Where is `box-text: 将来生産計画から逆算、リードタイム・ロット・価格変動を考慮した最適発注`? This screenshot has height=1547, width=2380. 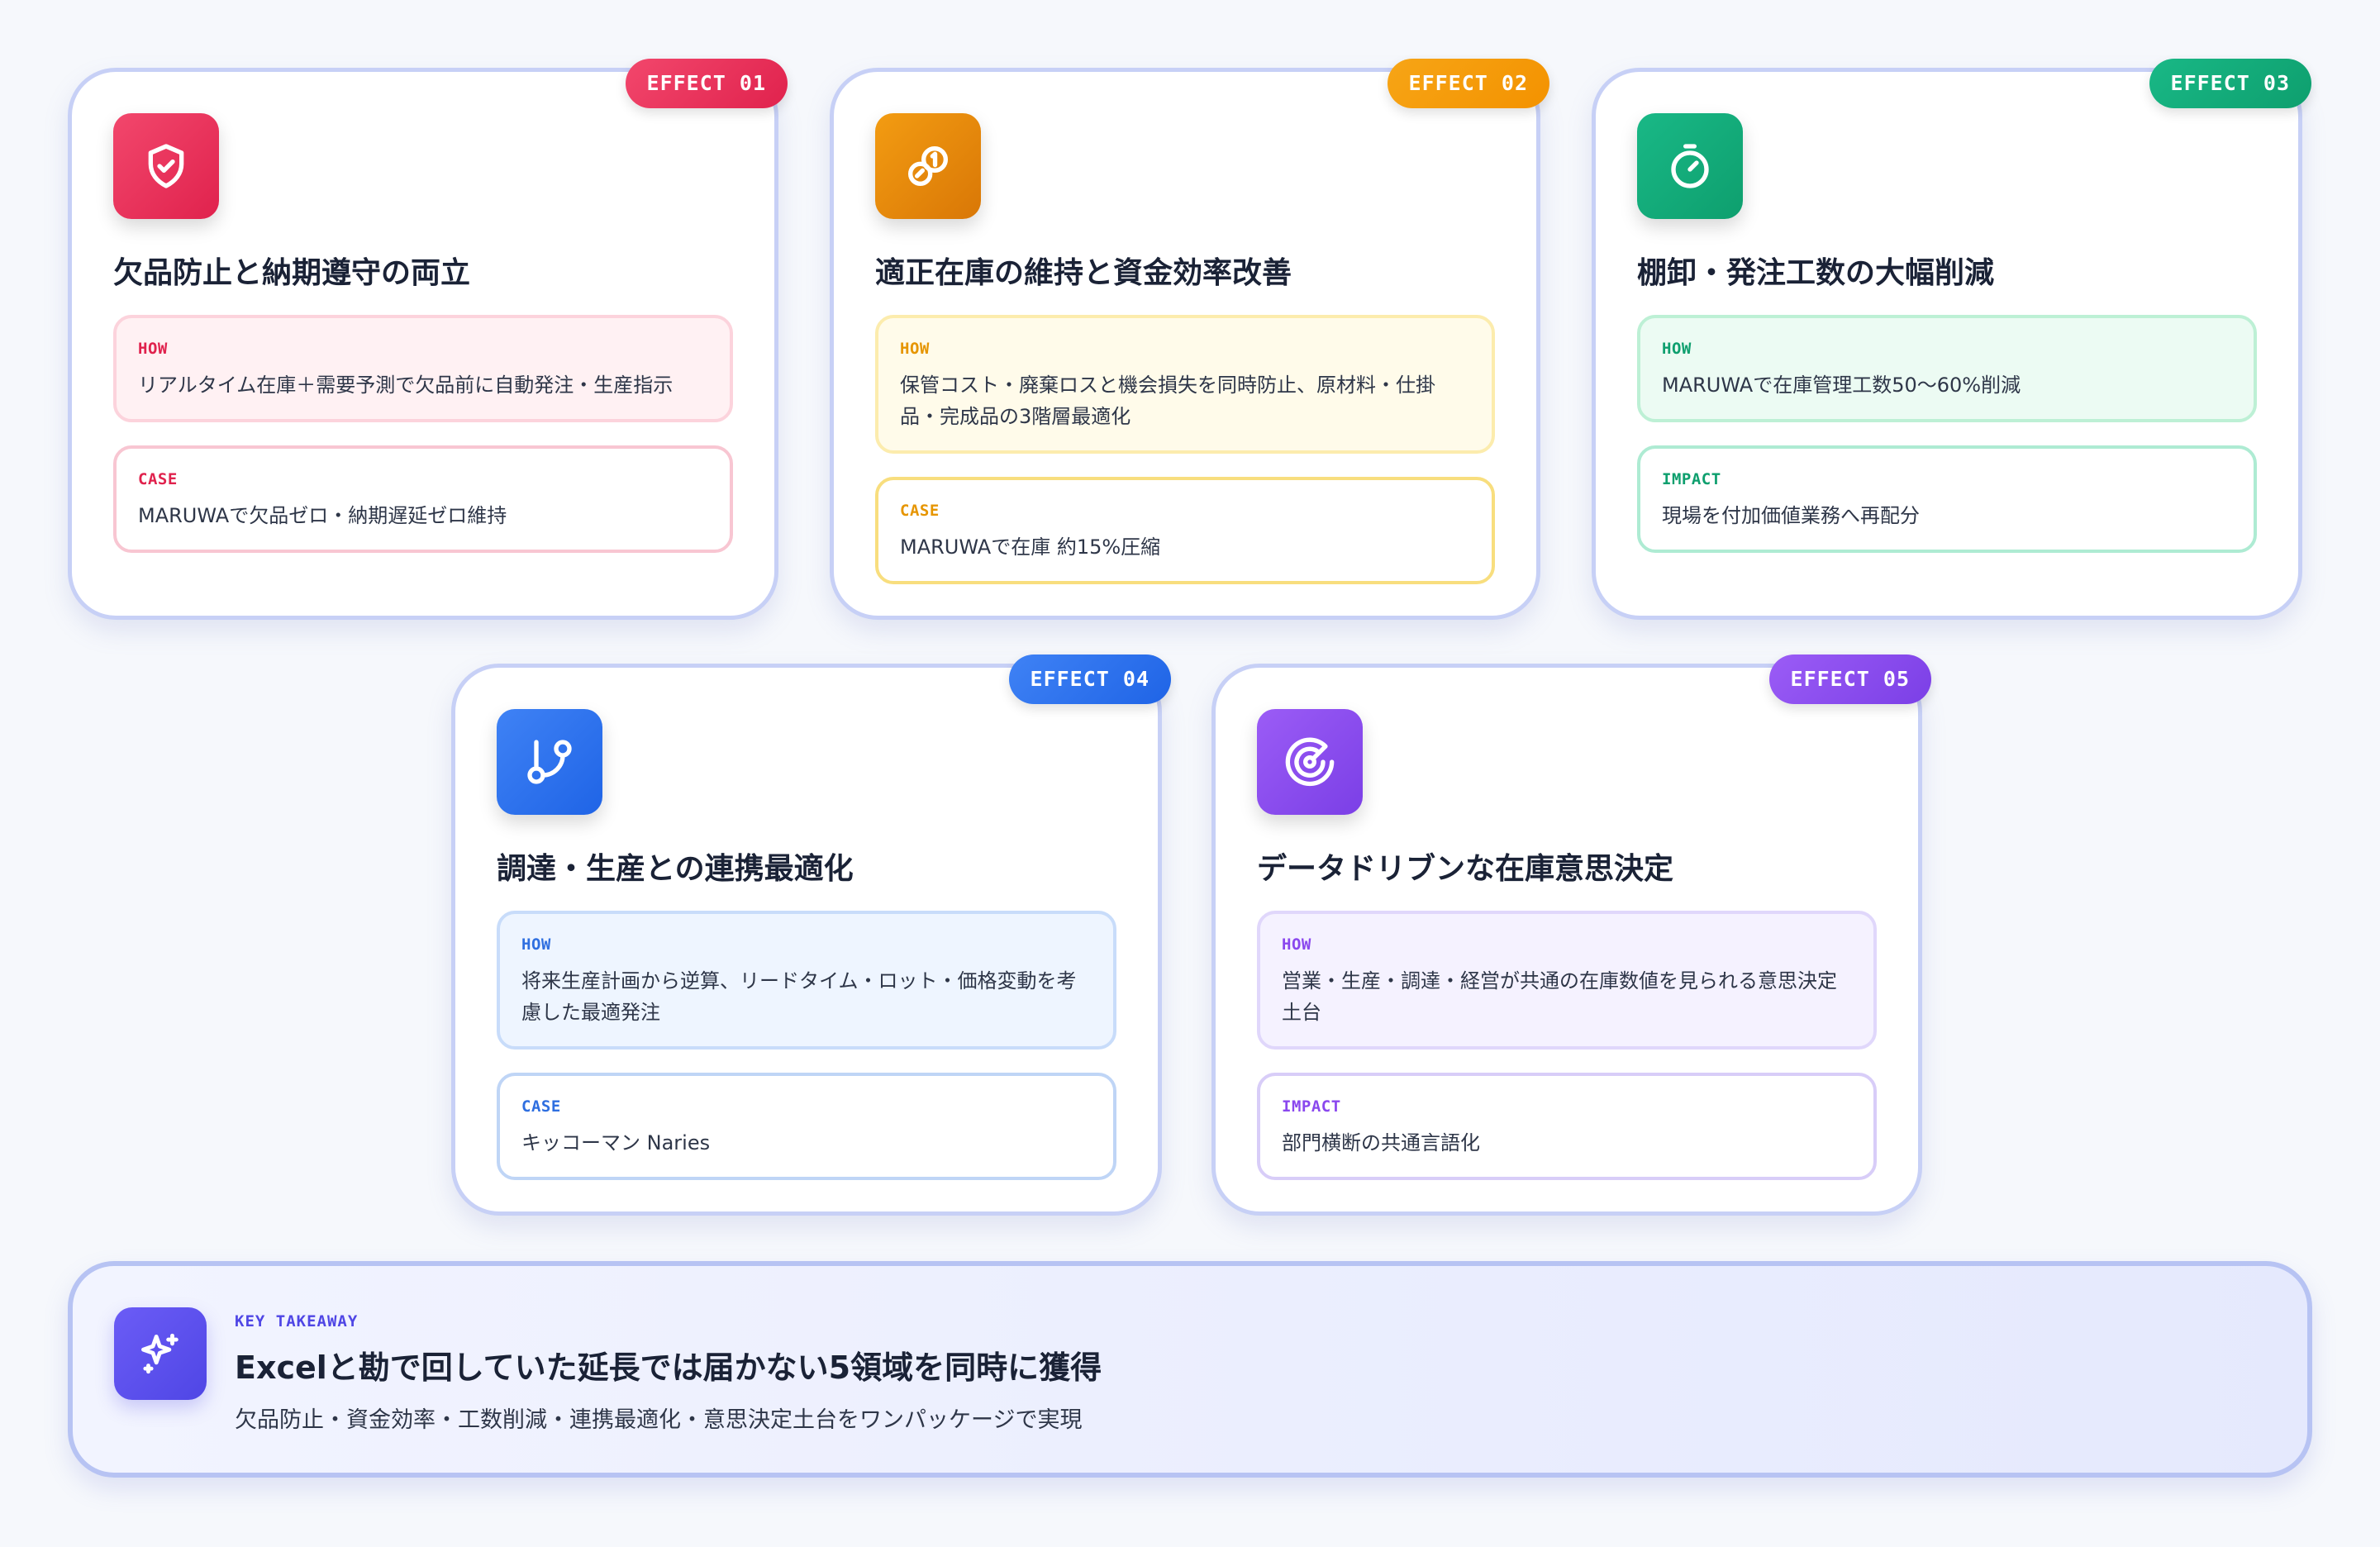
box-text: 将来生産計画から逆算、リードタイム・ロット・価格変動を考慮した最適発注 is located at coordinates (799, 996).